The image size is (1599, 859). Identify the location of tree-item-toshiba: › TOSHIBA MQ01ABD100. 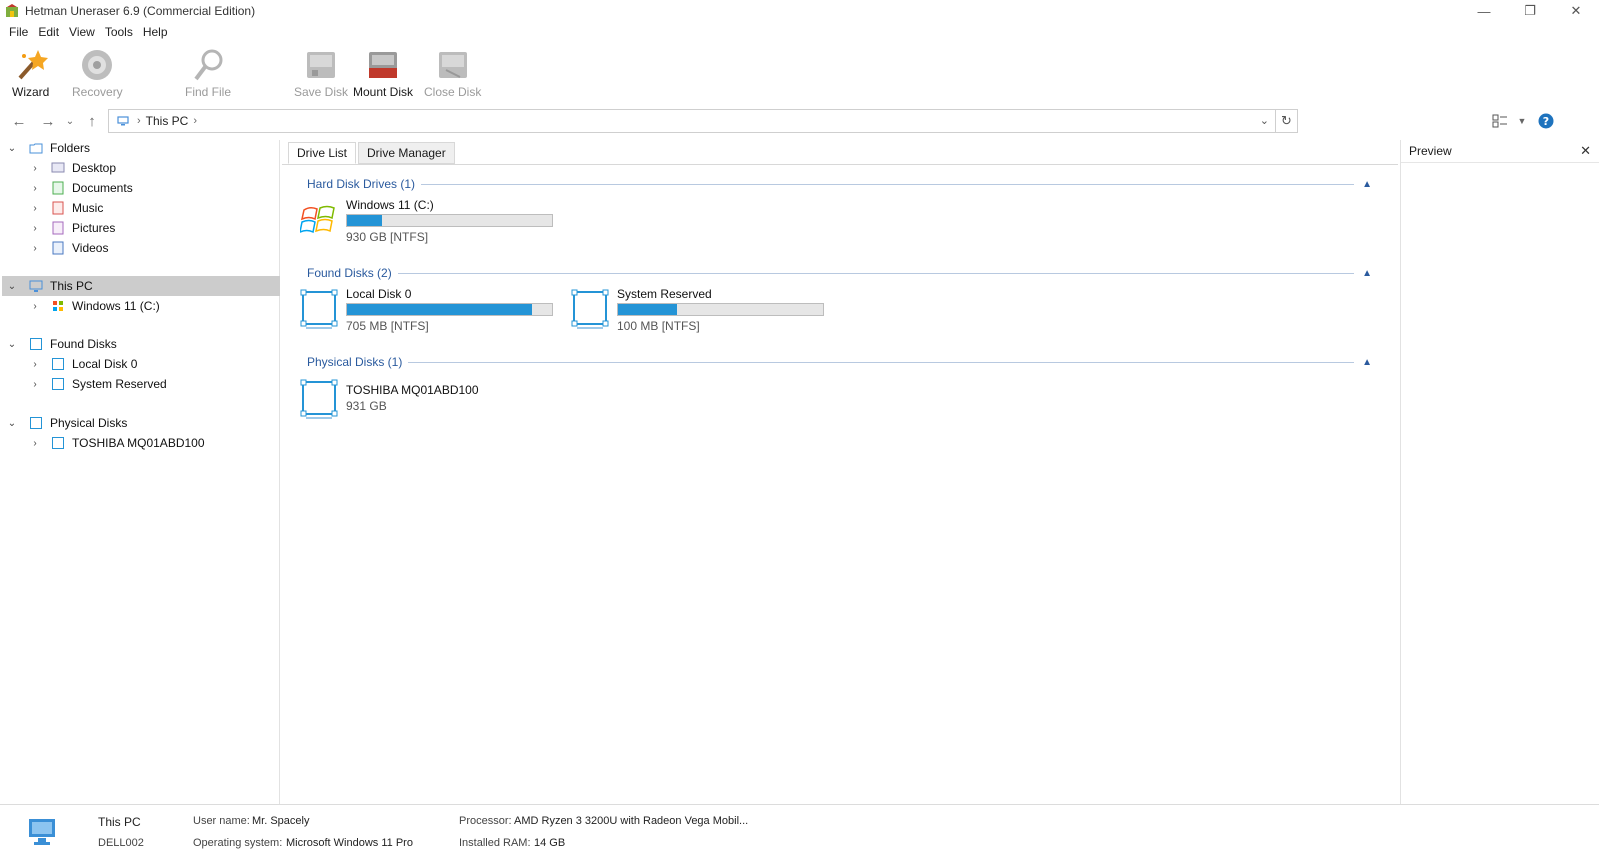
(140, 443).